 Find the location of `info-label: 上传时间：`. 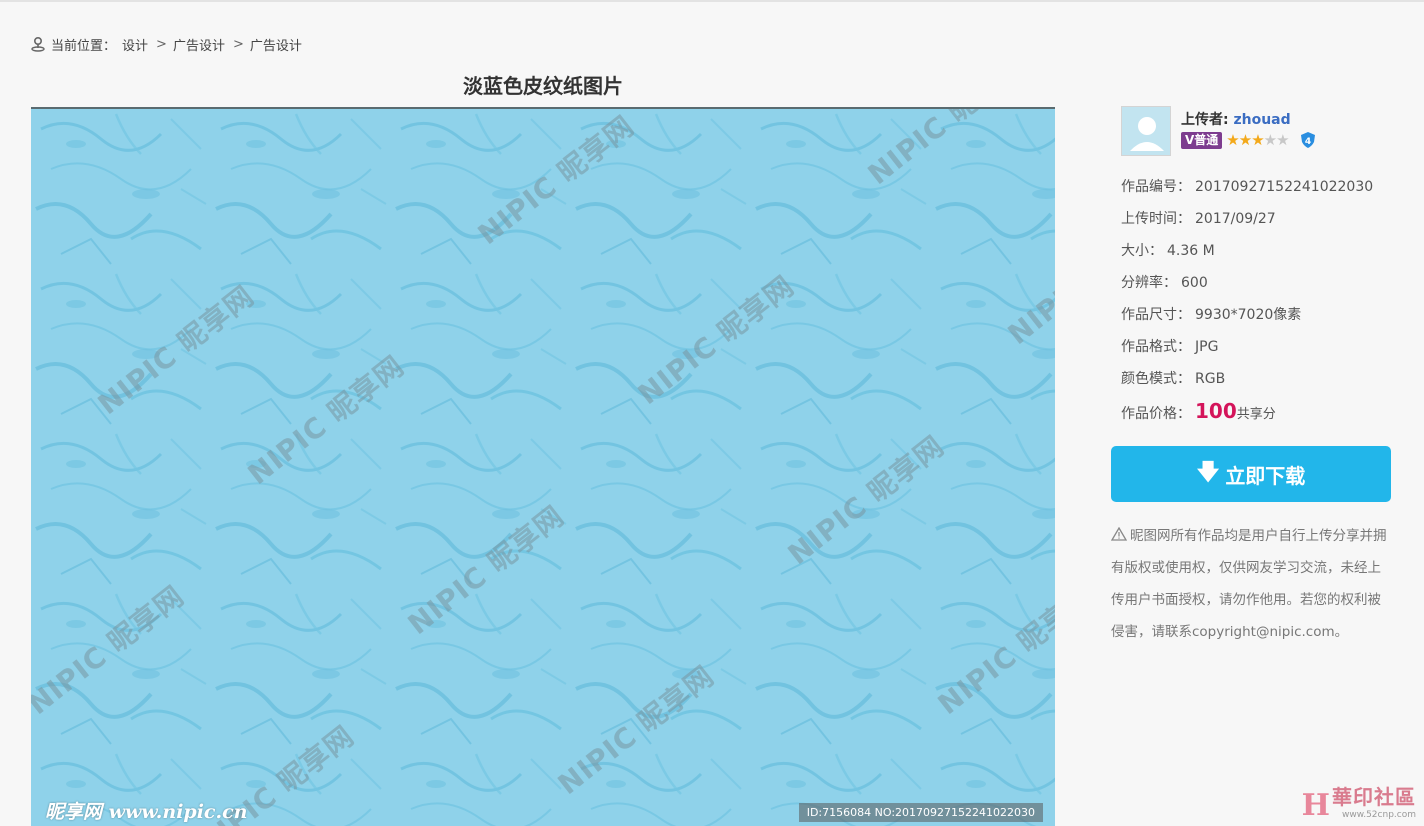

info-label: 上传时间： is located at coordinates (1156, 219).